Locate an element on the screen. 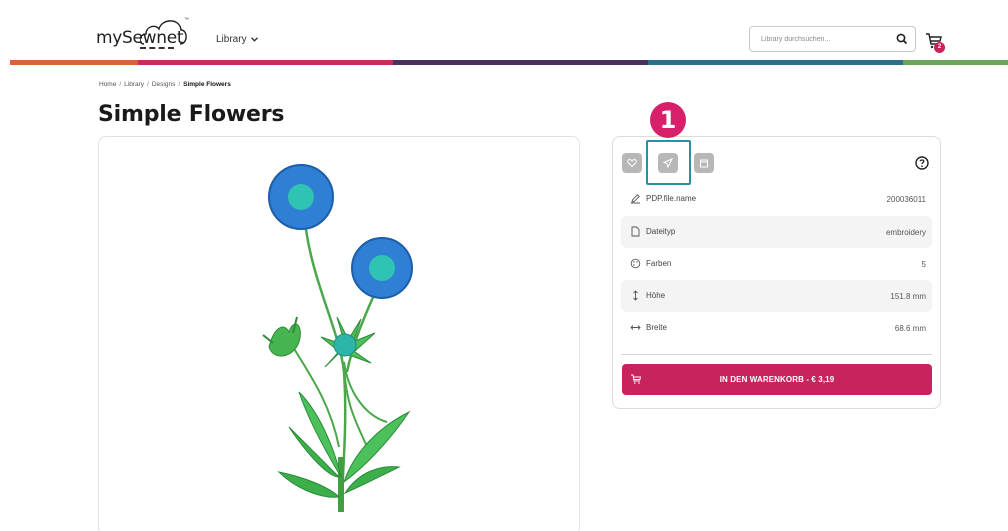 The width and height of the screenshot is (1008, 531). chevron-down-icon is located at coordinates (254, 39).